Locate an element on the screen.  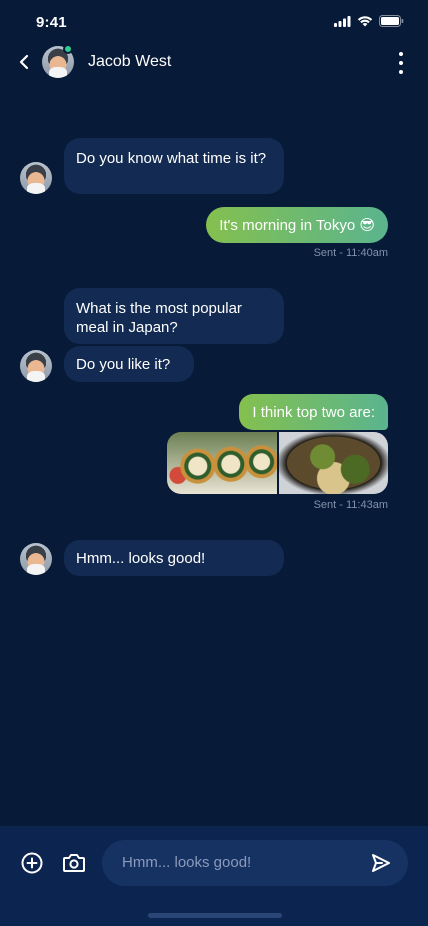
plus-circle-icon is located at coordinates (32, 863).